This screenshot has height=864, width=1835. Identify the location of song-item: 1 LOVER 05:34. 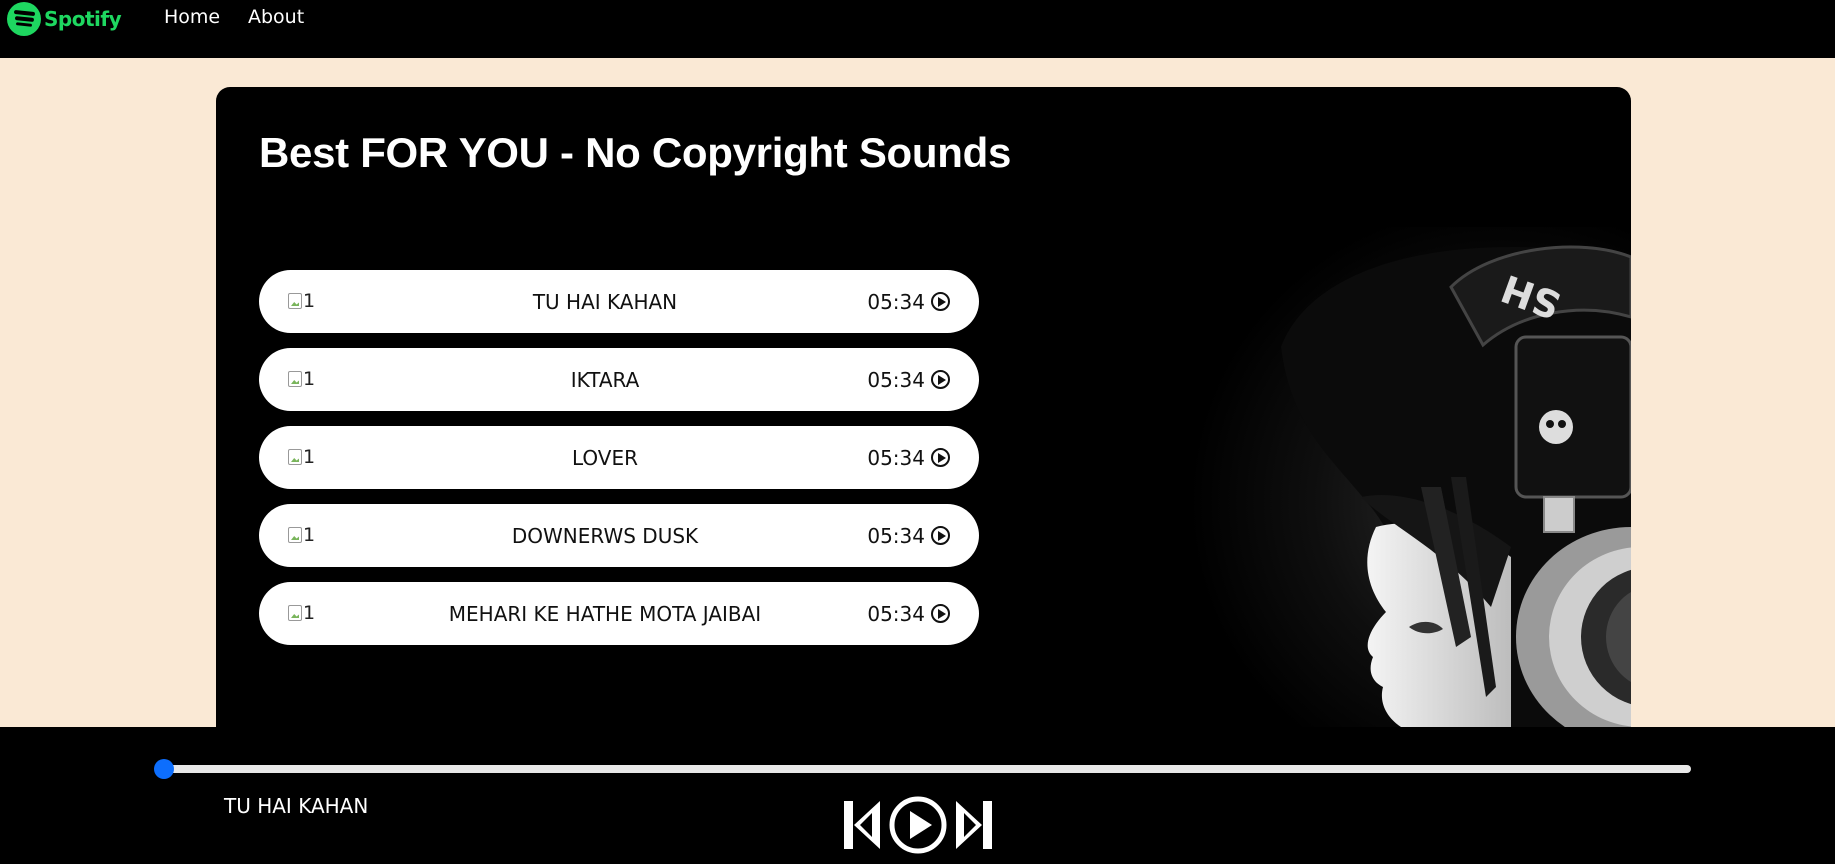
(619, 457).